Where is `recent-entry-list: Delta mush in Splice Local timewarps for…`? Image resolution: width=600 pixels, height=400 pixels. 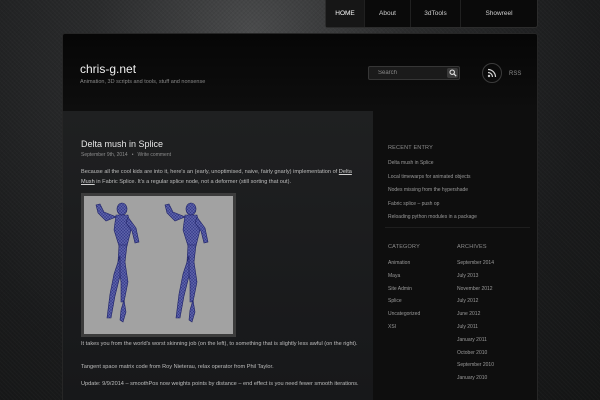 recent-entry-list: Delta mush in Splice Local timewarps for… is located at coordinates (432, 191).